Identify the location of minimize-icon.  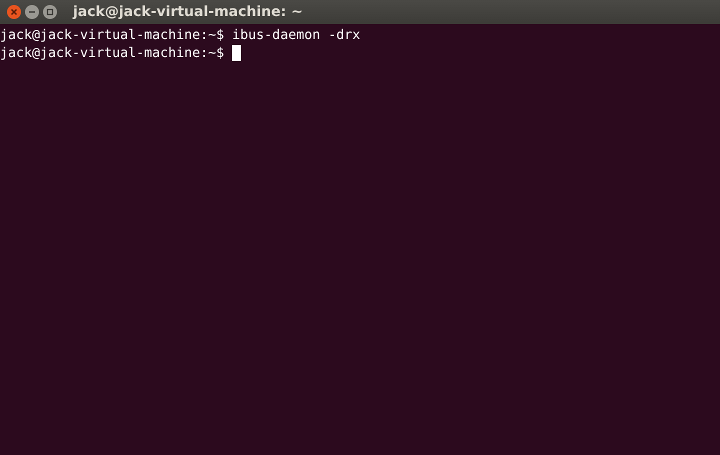
(32, 12).